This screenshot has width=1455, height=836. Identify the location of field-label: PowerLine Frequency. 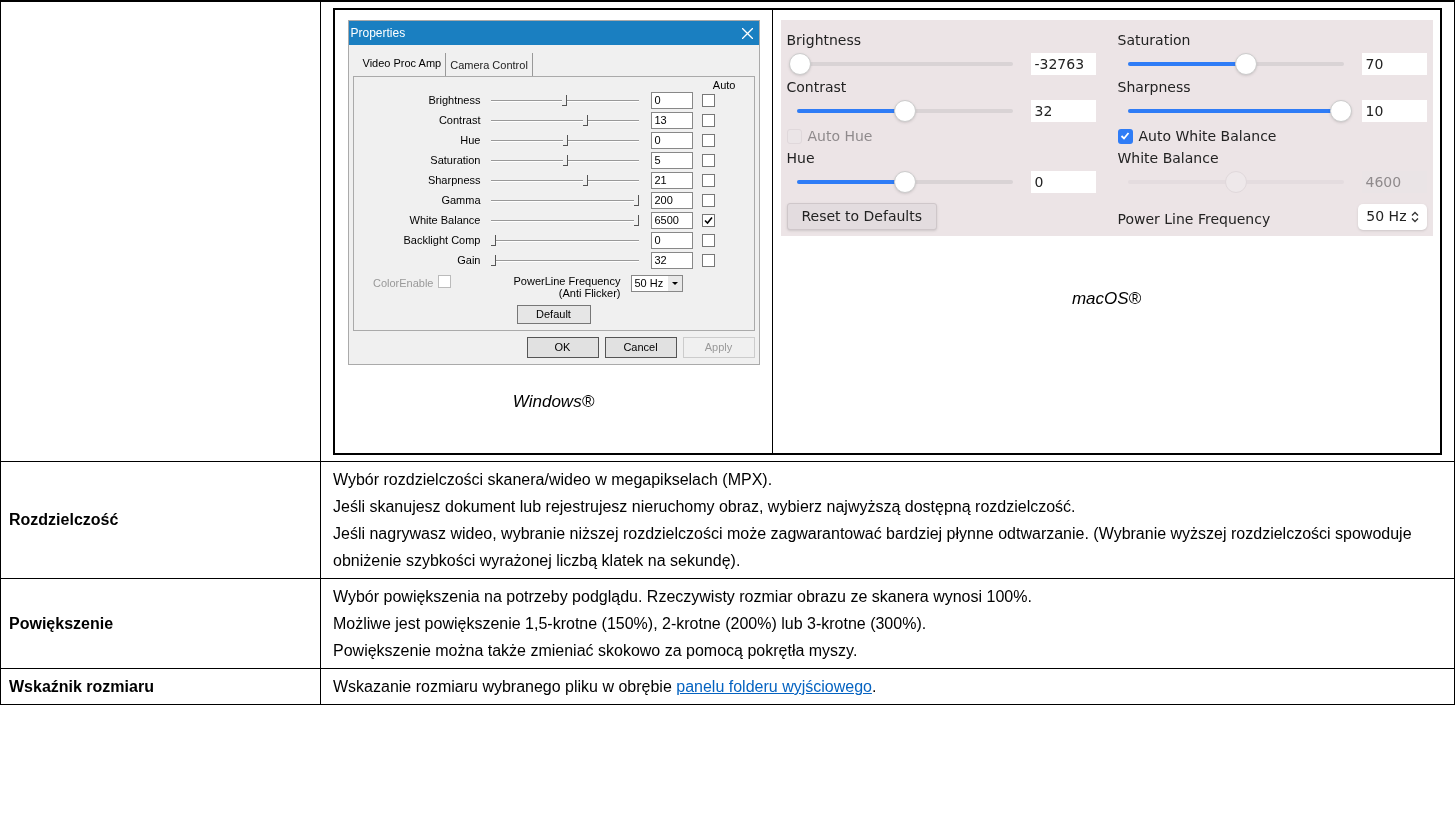
(567, 280).